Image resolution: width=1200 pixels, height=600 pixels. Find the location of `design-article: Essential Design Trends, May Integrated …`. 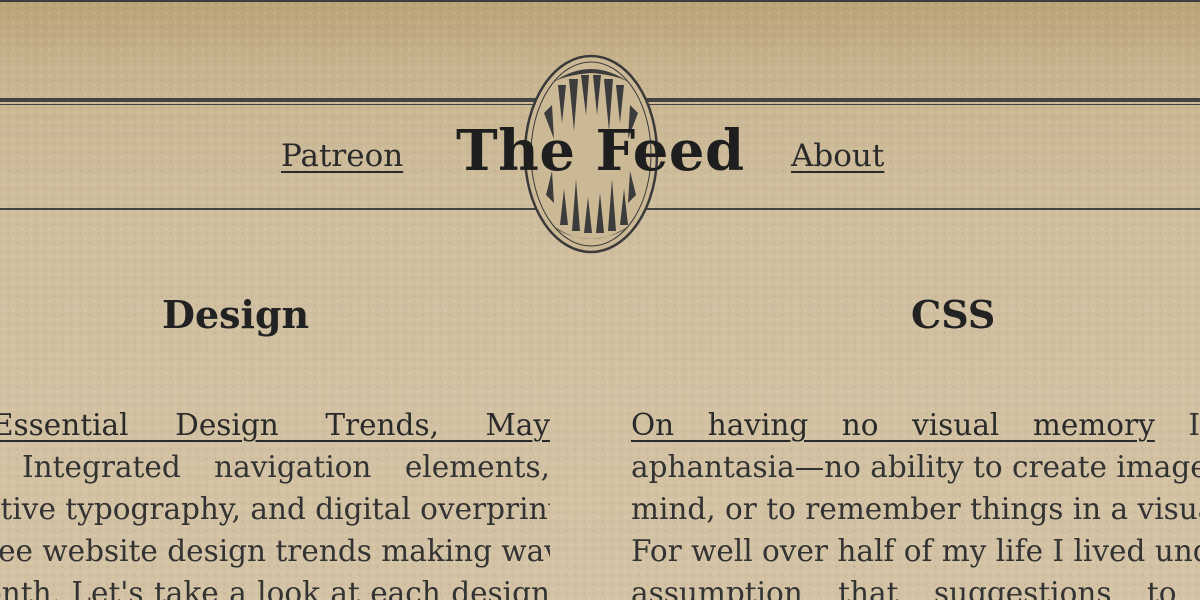

design-article: Essential Design Trends, May Integrated … is located at coordinates (275, 502).